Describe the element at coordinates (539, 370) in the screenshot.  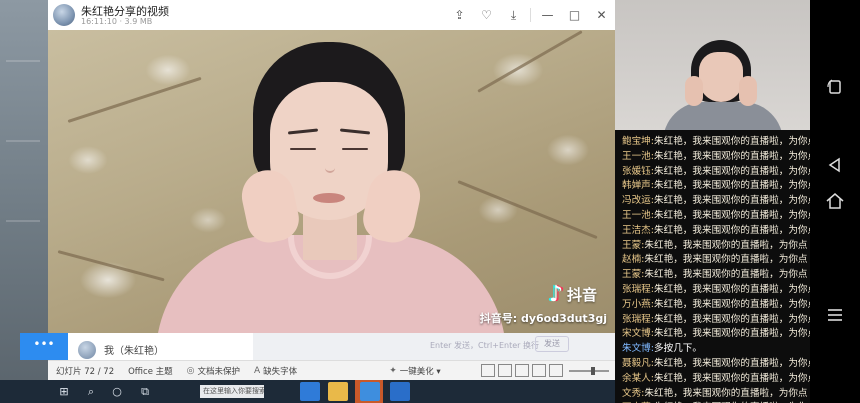
I see `reading-view-icon` at that location.